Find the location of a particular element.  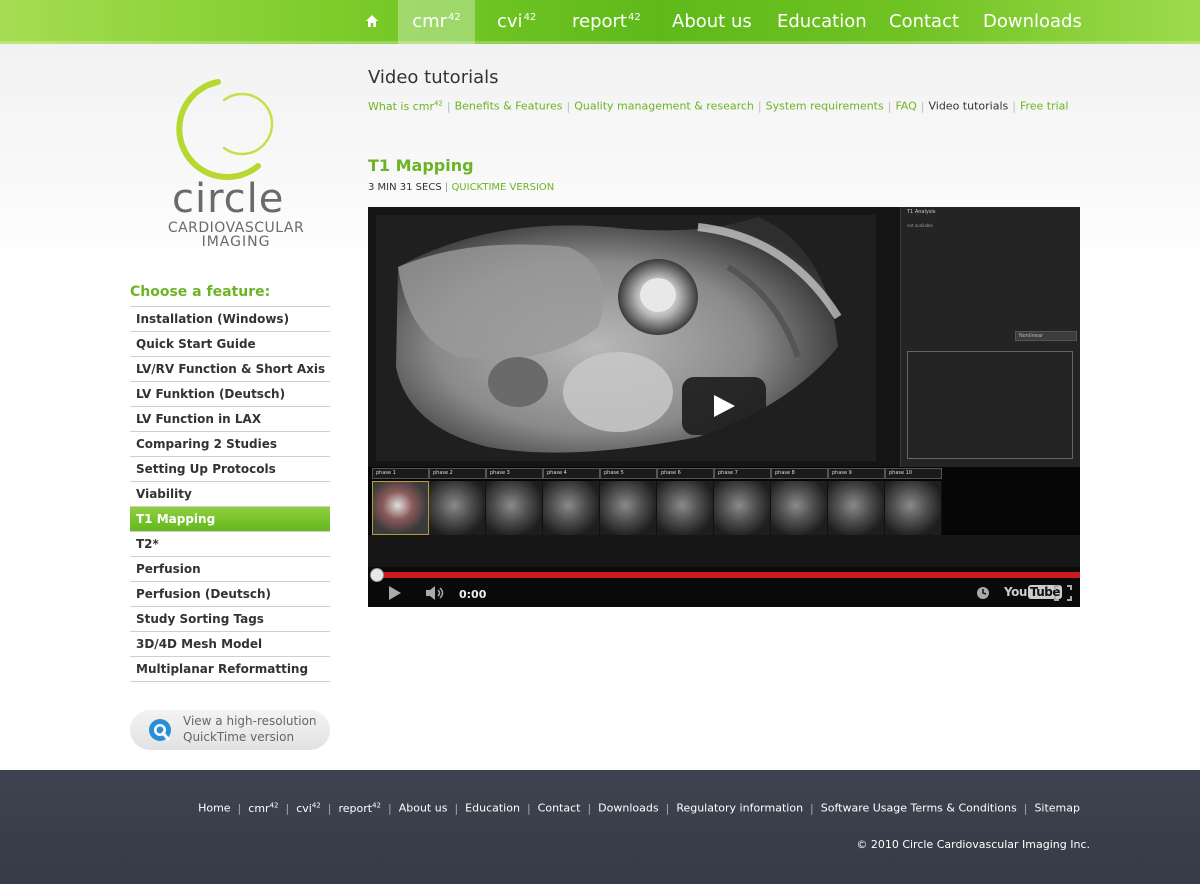

nav-item-report42: report42 is located at coordinates (606, 22).